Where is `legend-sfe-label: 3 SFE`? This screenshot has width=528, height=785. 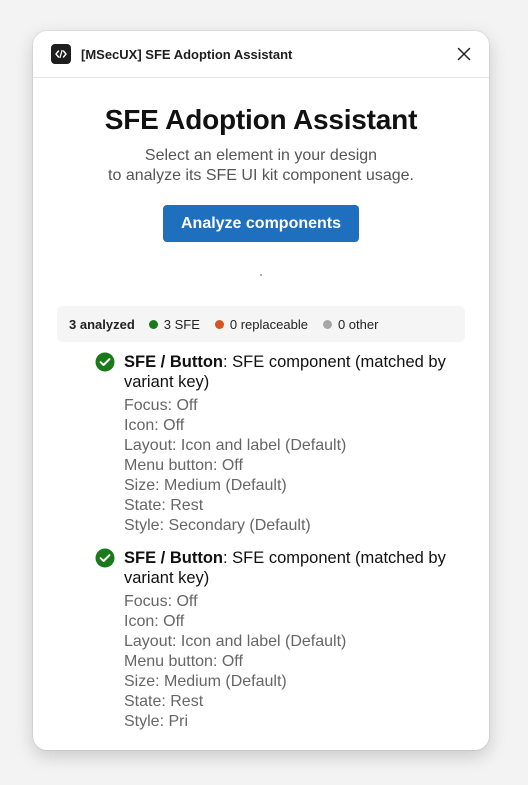 legend-sfe-label: 3 SFE is located at coordinates (181, 324).